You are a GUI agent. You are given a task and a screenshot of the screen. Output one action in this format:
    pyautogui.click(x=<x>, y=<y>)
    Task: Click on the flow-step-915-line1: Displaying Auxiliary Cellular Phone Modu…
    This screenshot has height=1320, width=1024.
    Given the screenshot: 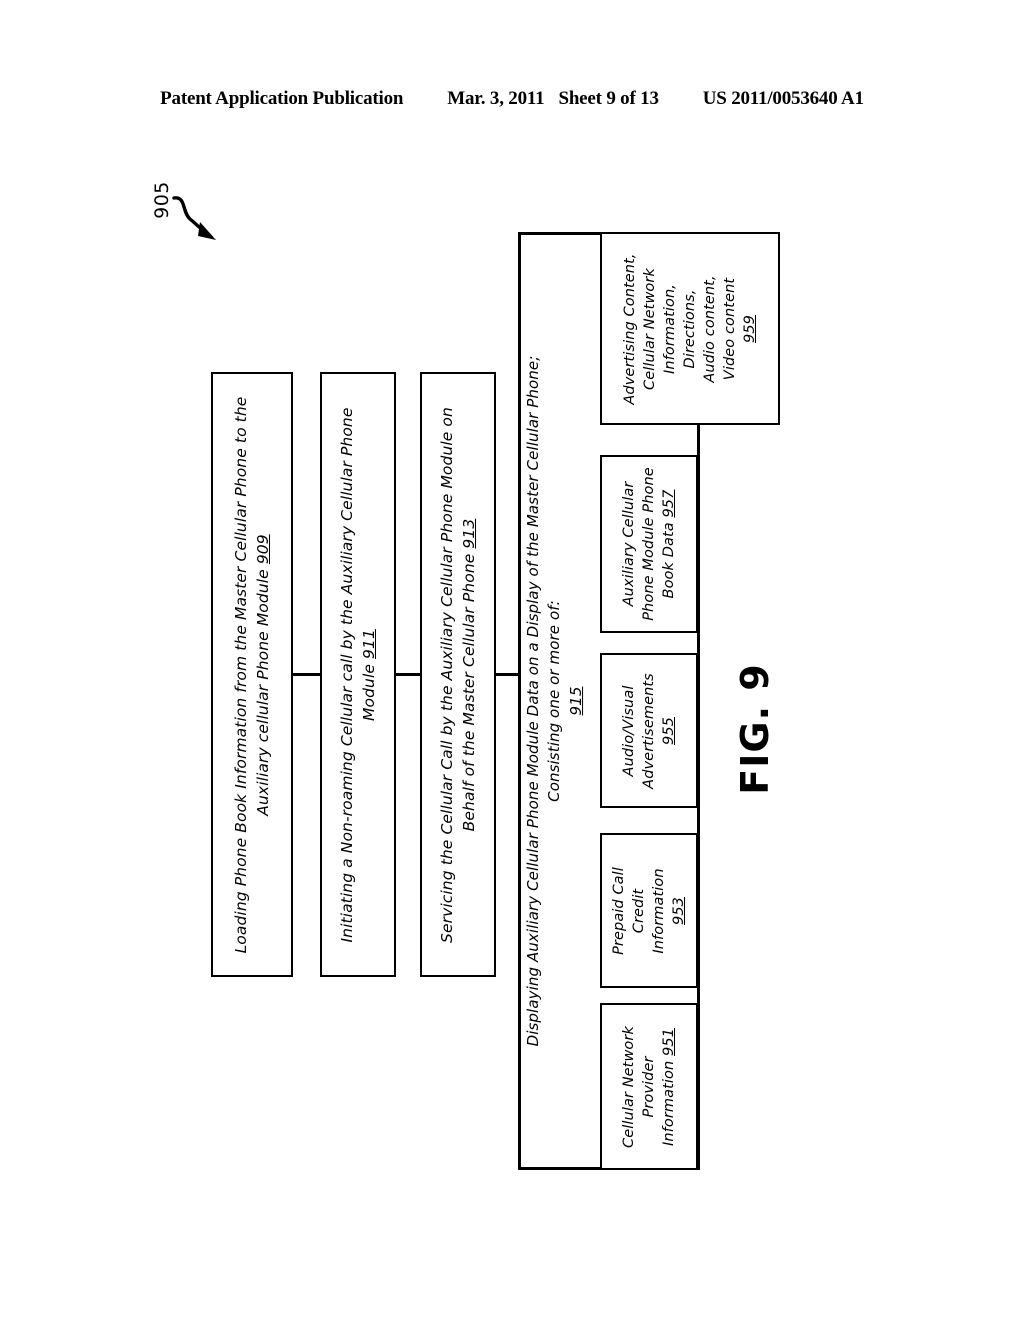 What is the action you would take?
    pyautogui.click(x=533, y=701)
    